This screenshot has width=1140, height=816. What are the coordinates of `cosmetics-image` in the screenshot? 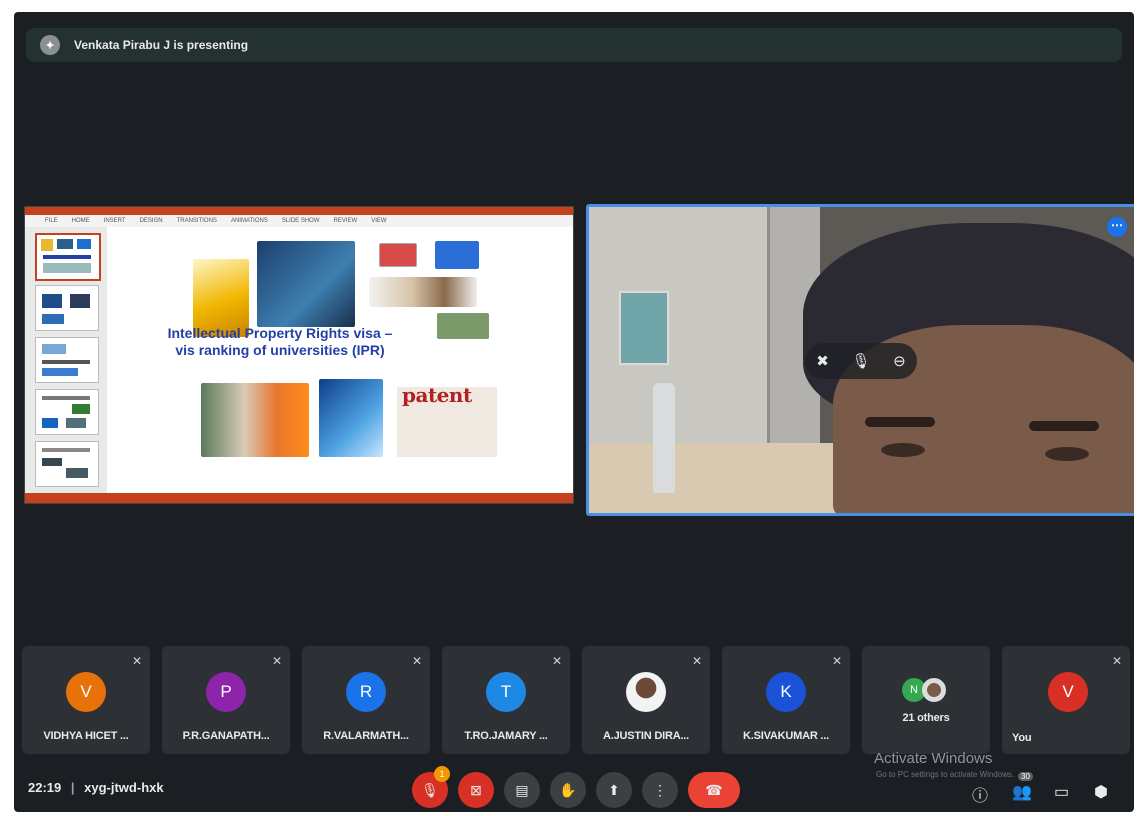 It's located at (423, 292).